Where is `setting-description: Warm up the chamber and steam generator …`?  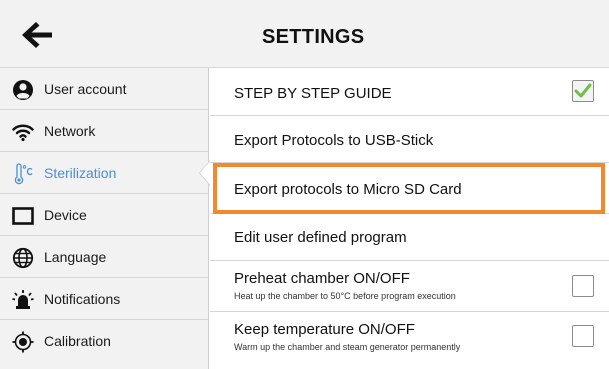 setting-description: Warm up the chamber and steam generator … is located at coordinates (347, 347).